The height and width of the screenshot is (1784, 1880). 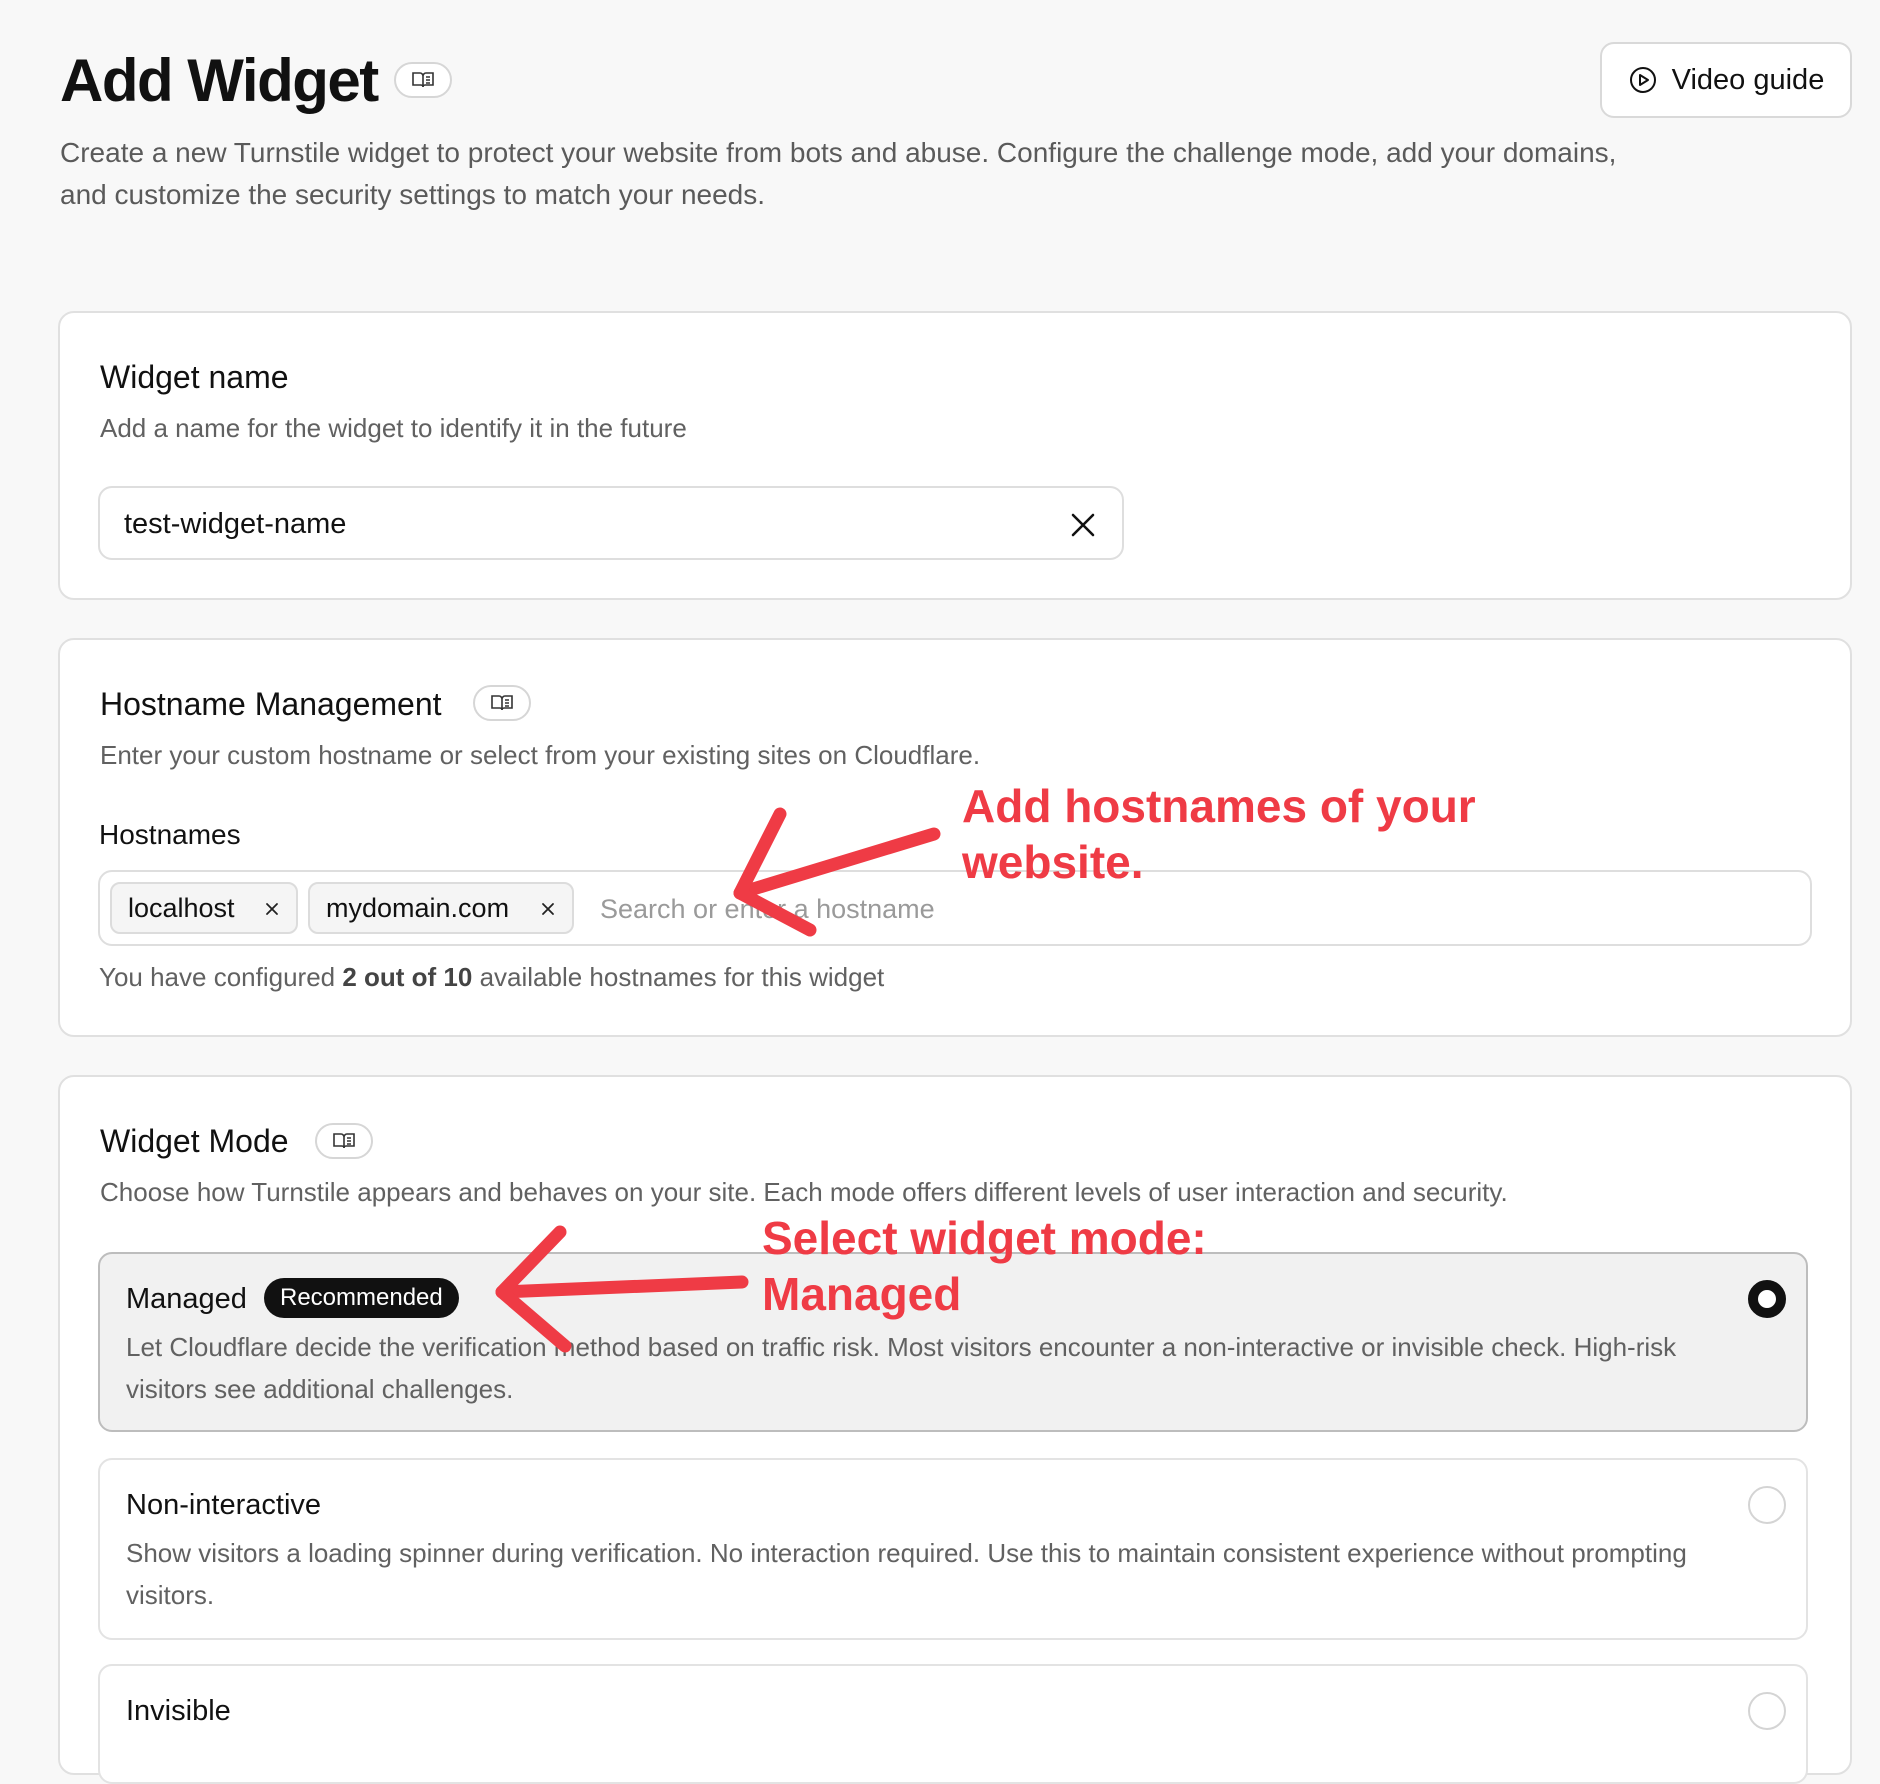 I want to click on video-guide-button: Video guide, so click(x=1726, y=80).